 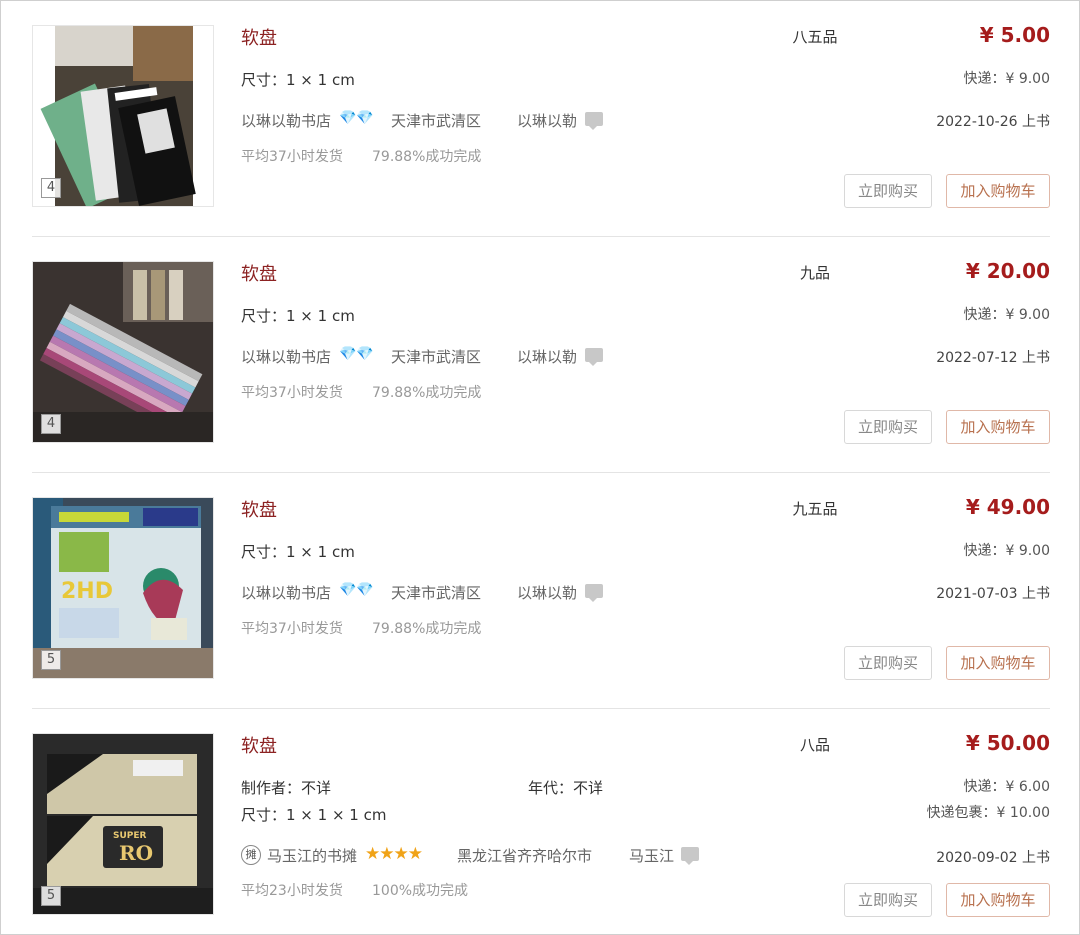 What do you see at coordinates (1014, 35) in the screenshot?
I see `price: ¥ 5.00` at bounding box center [1014, 35].